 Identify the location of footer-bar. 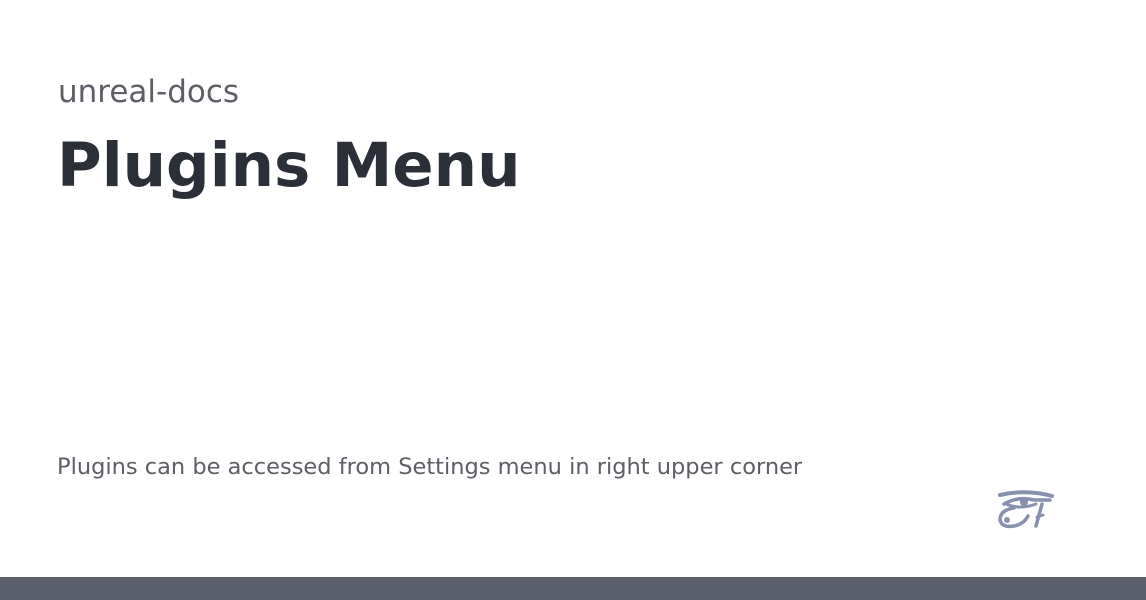
(573, 588).